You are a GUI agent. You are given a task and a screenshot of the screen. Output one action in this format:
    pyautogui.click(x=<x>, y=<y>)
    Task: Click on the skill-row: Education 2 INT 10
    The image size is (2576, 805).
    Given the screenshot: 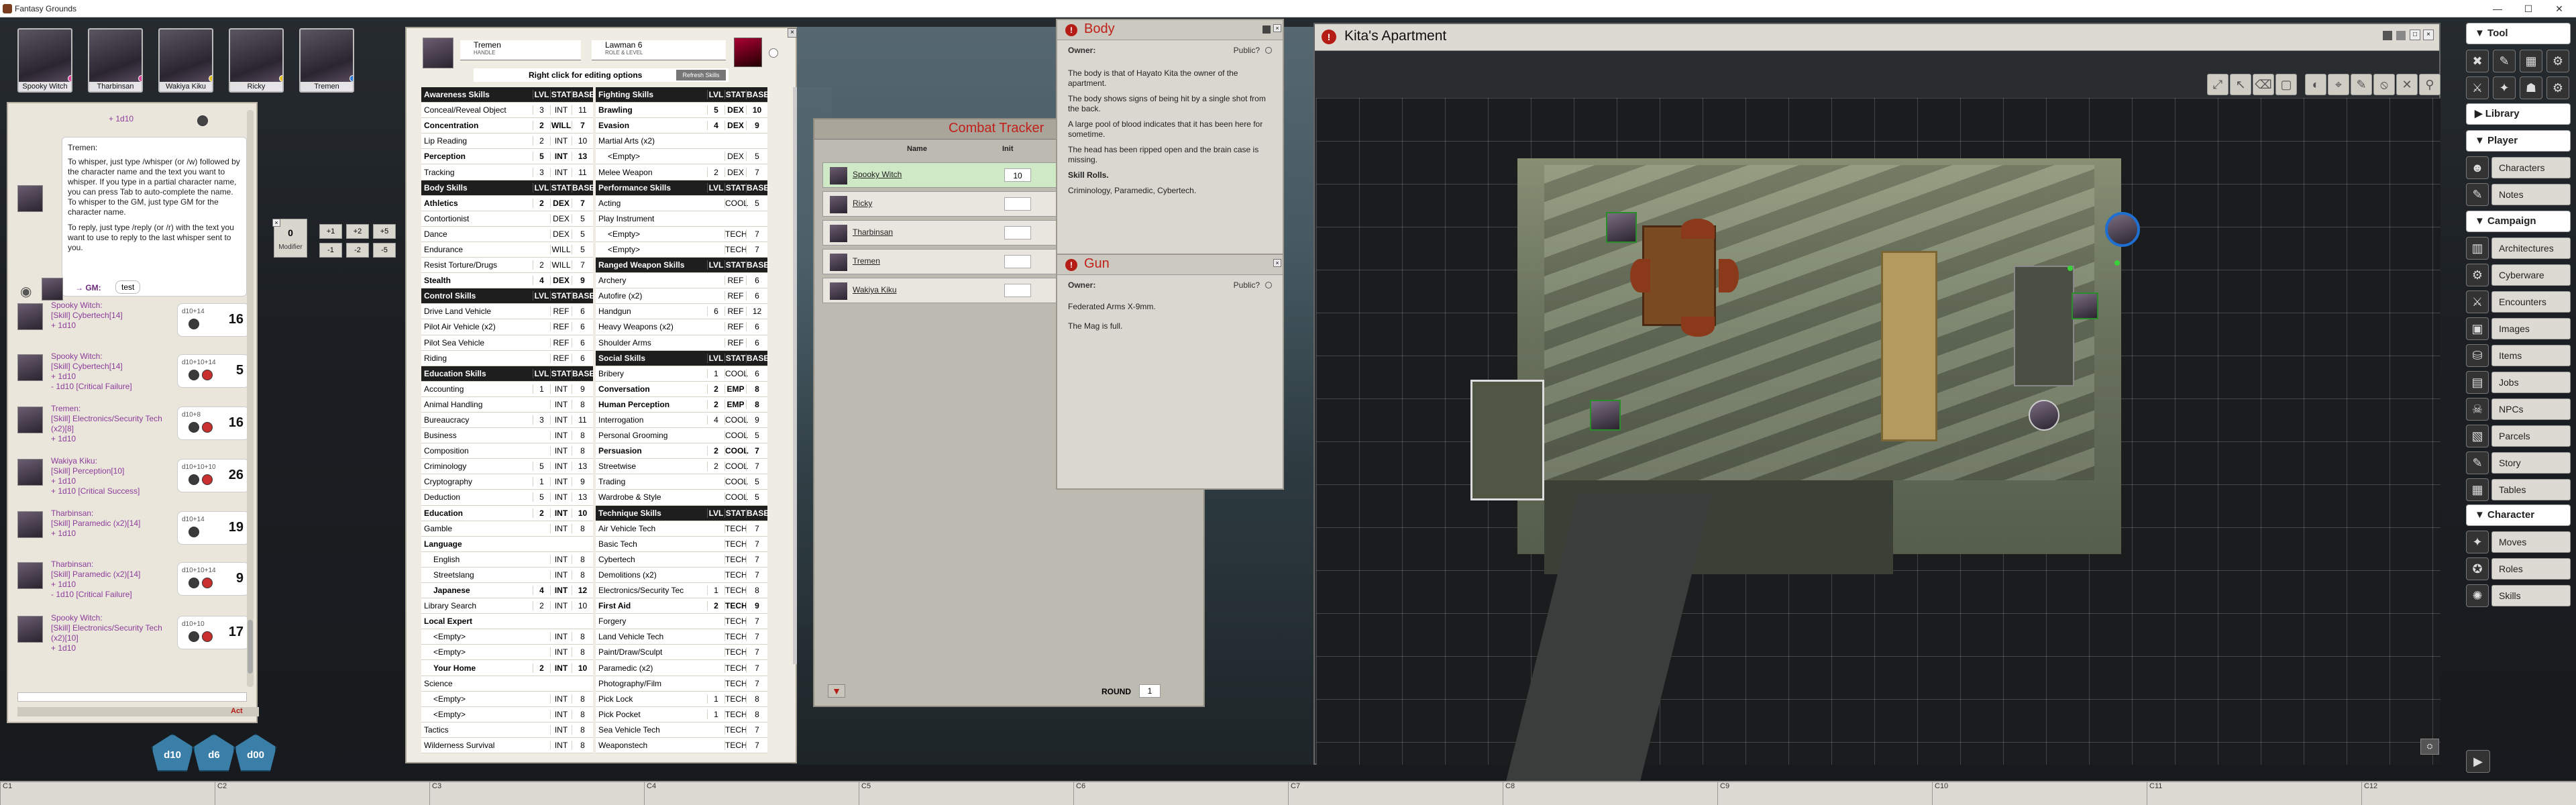 What is the action you would take?
    pyautogui.click(x=507, y=513)
    